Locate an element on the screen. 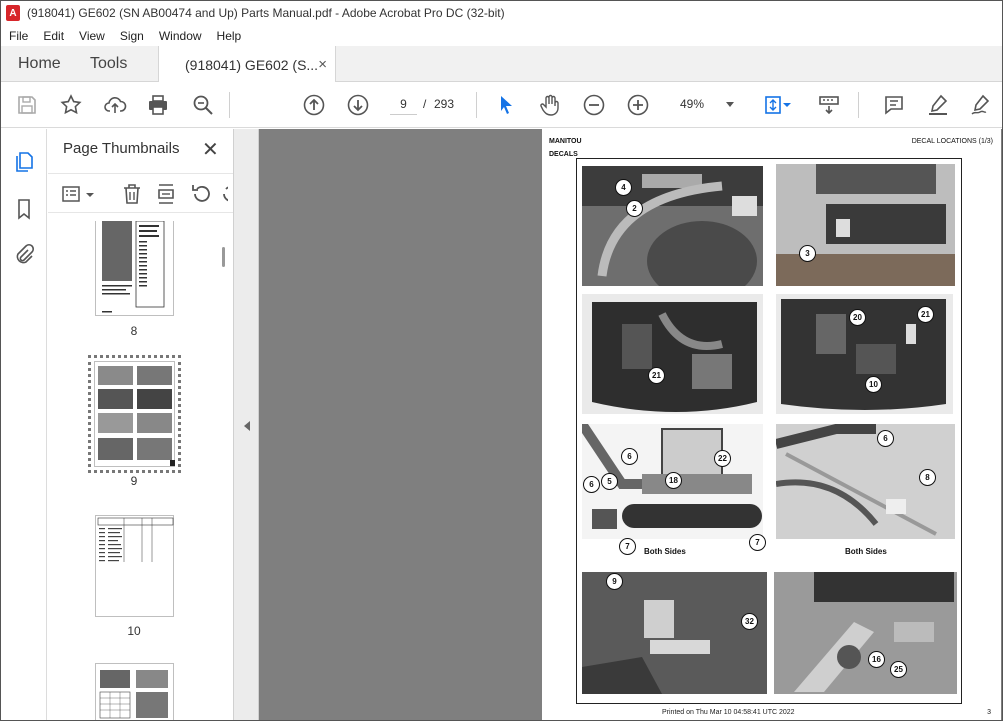 The height and width of the screenshot is (721, 1003). page-number: 3 is located at coordinates (989, 712).